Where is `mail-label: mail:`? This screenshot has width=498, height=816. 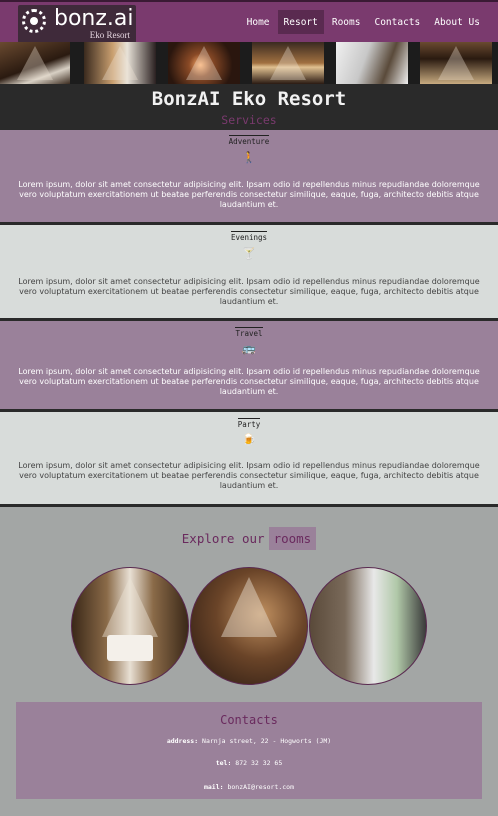 mail-label: mail: is located at coordinates (213, 787).